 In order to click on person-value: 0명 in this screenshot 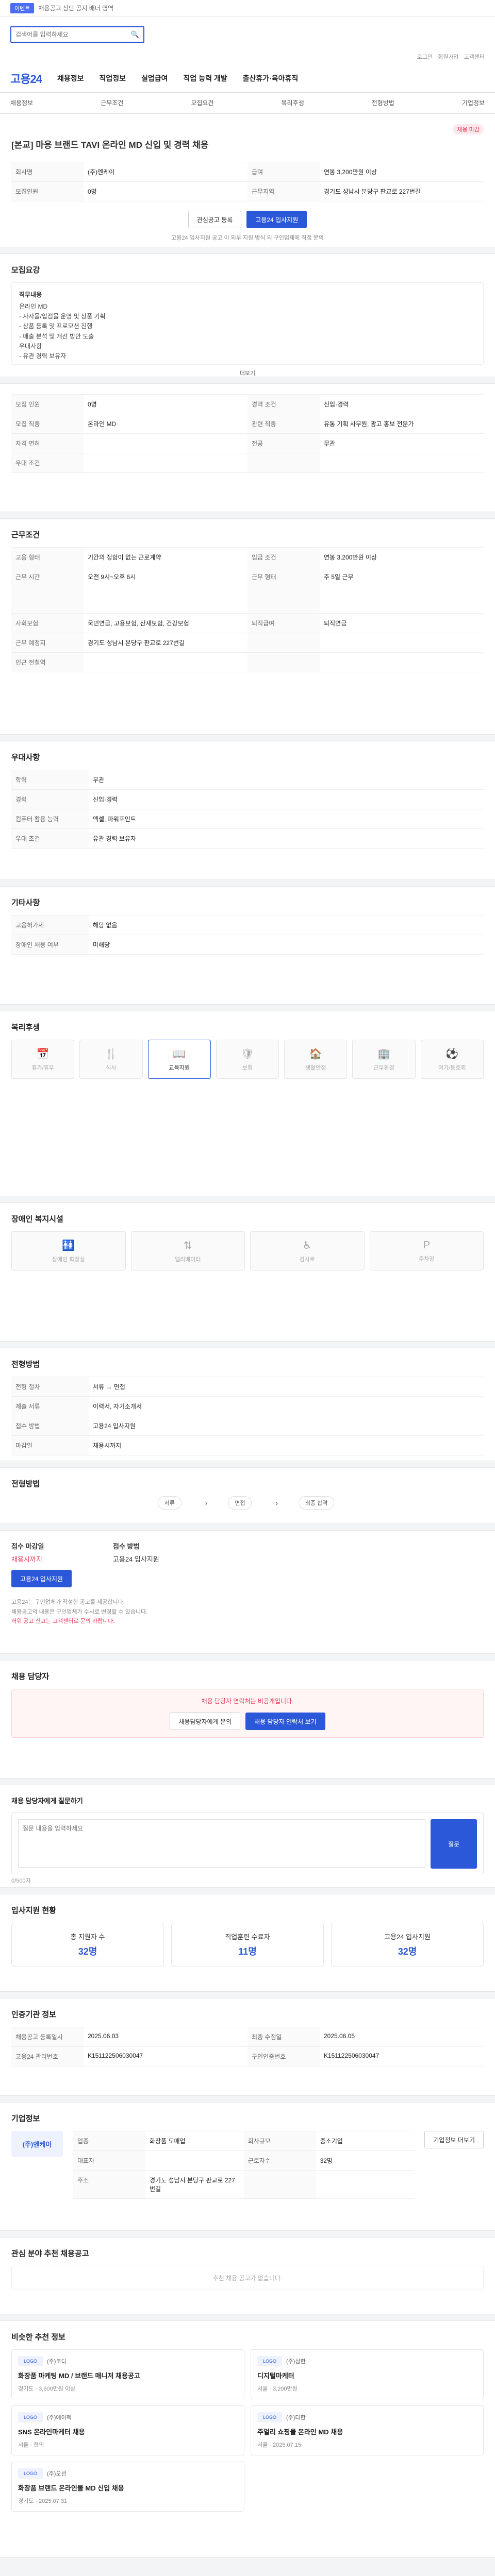, I will do `click(166, 191)`.